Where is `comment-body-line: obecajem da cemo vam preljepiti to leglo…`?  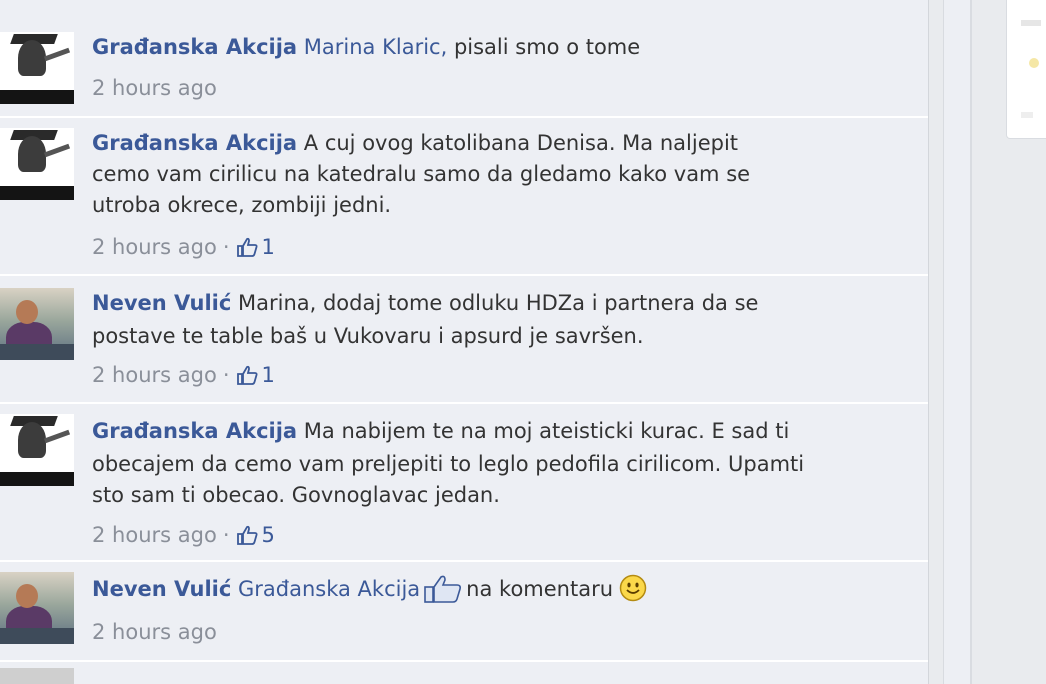 comment-body-line: obecajem da cemo vam preljepiti to leglo… is located at coordinates (448, 464).